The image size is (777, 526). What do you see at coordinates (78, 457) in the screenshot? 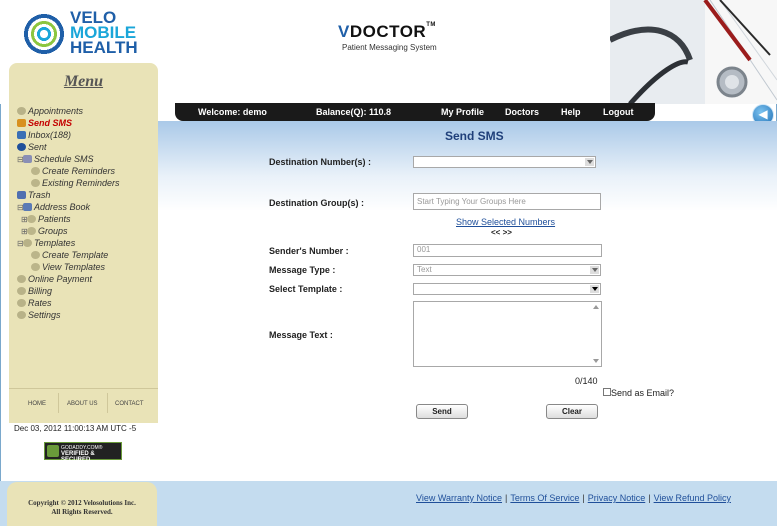
I see `badge-line2: VERIFIED & SECURED` at bounding box center [78, 457].